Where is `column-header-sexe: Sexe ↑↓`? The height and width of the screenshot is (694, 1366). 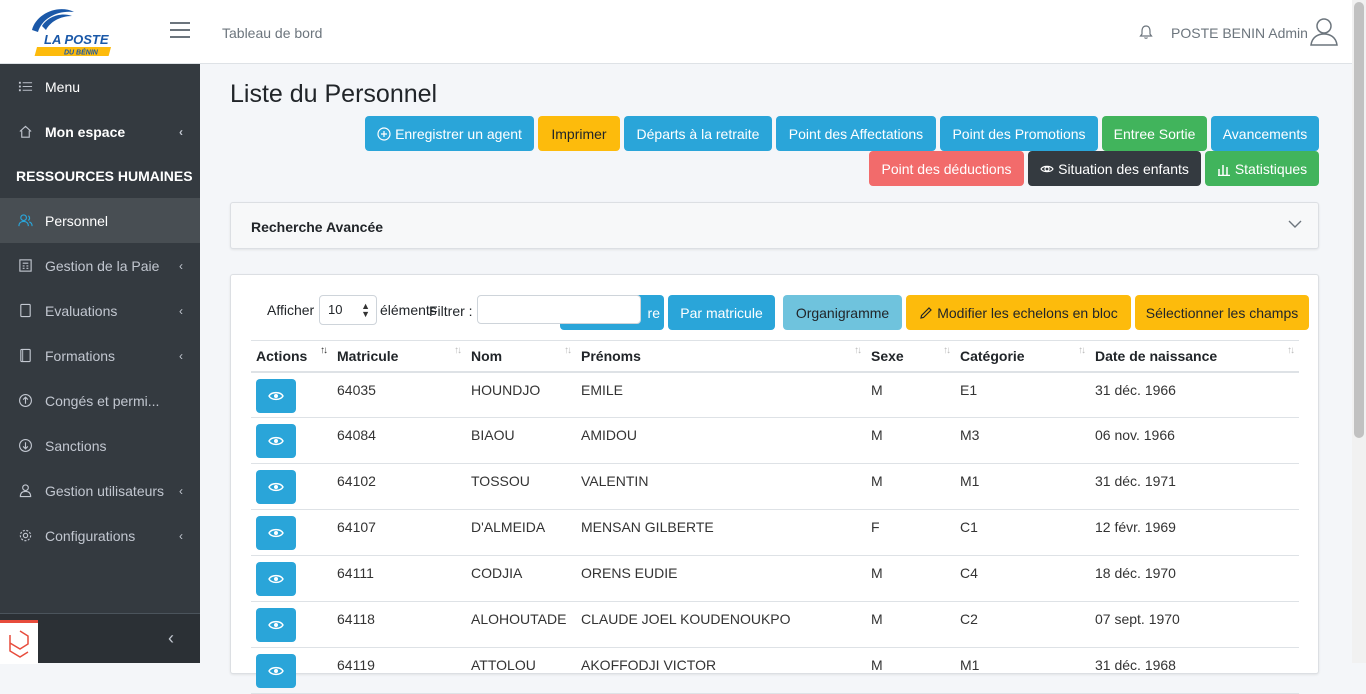
column-header-sexe: Sexe ↑↓ is located at coordinates (910, 356).